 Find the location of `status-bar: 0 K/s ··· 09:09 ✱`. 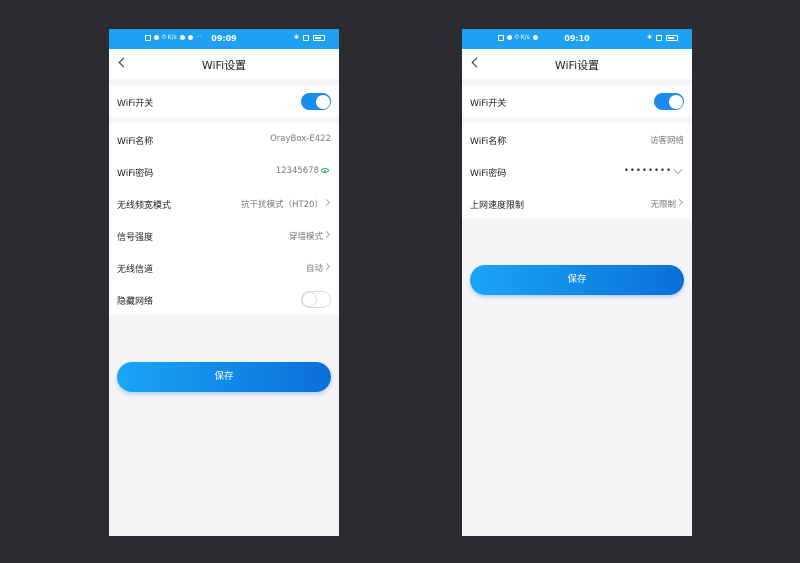

status-bar: 0 K/s ··· 09:09 ✱ is located at coordinates (224, 39).